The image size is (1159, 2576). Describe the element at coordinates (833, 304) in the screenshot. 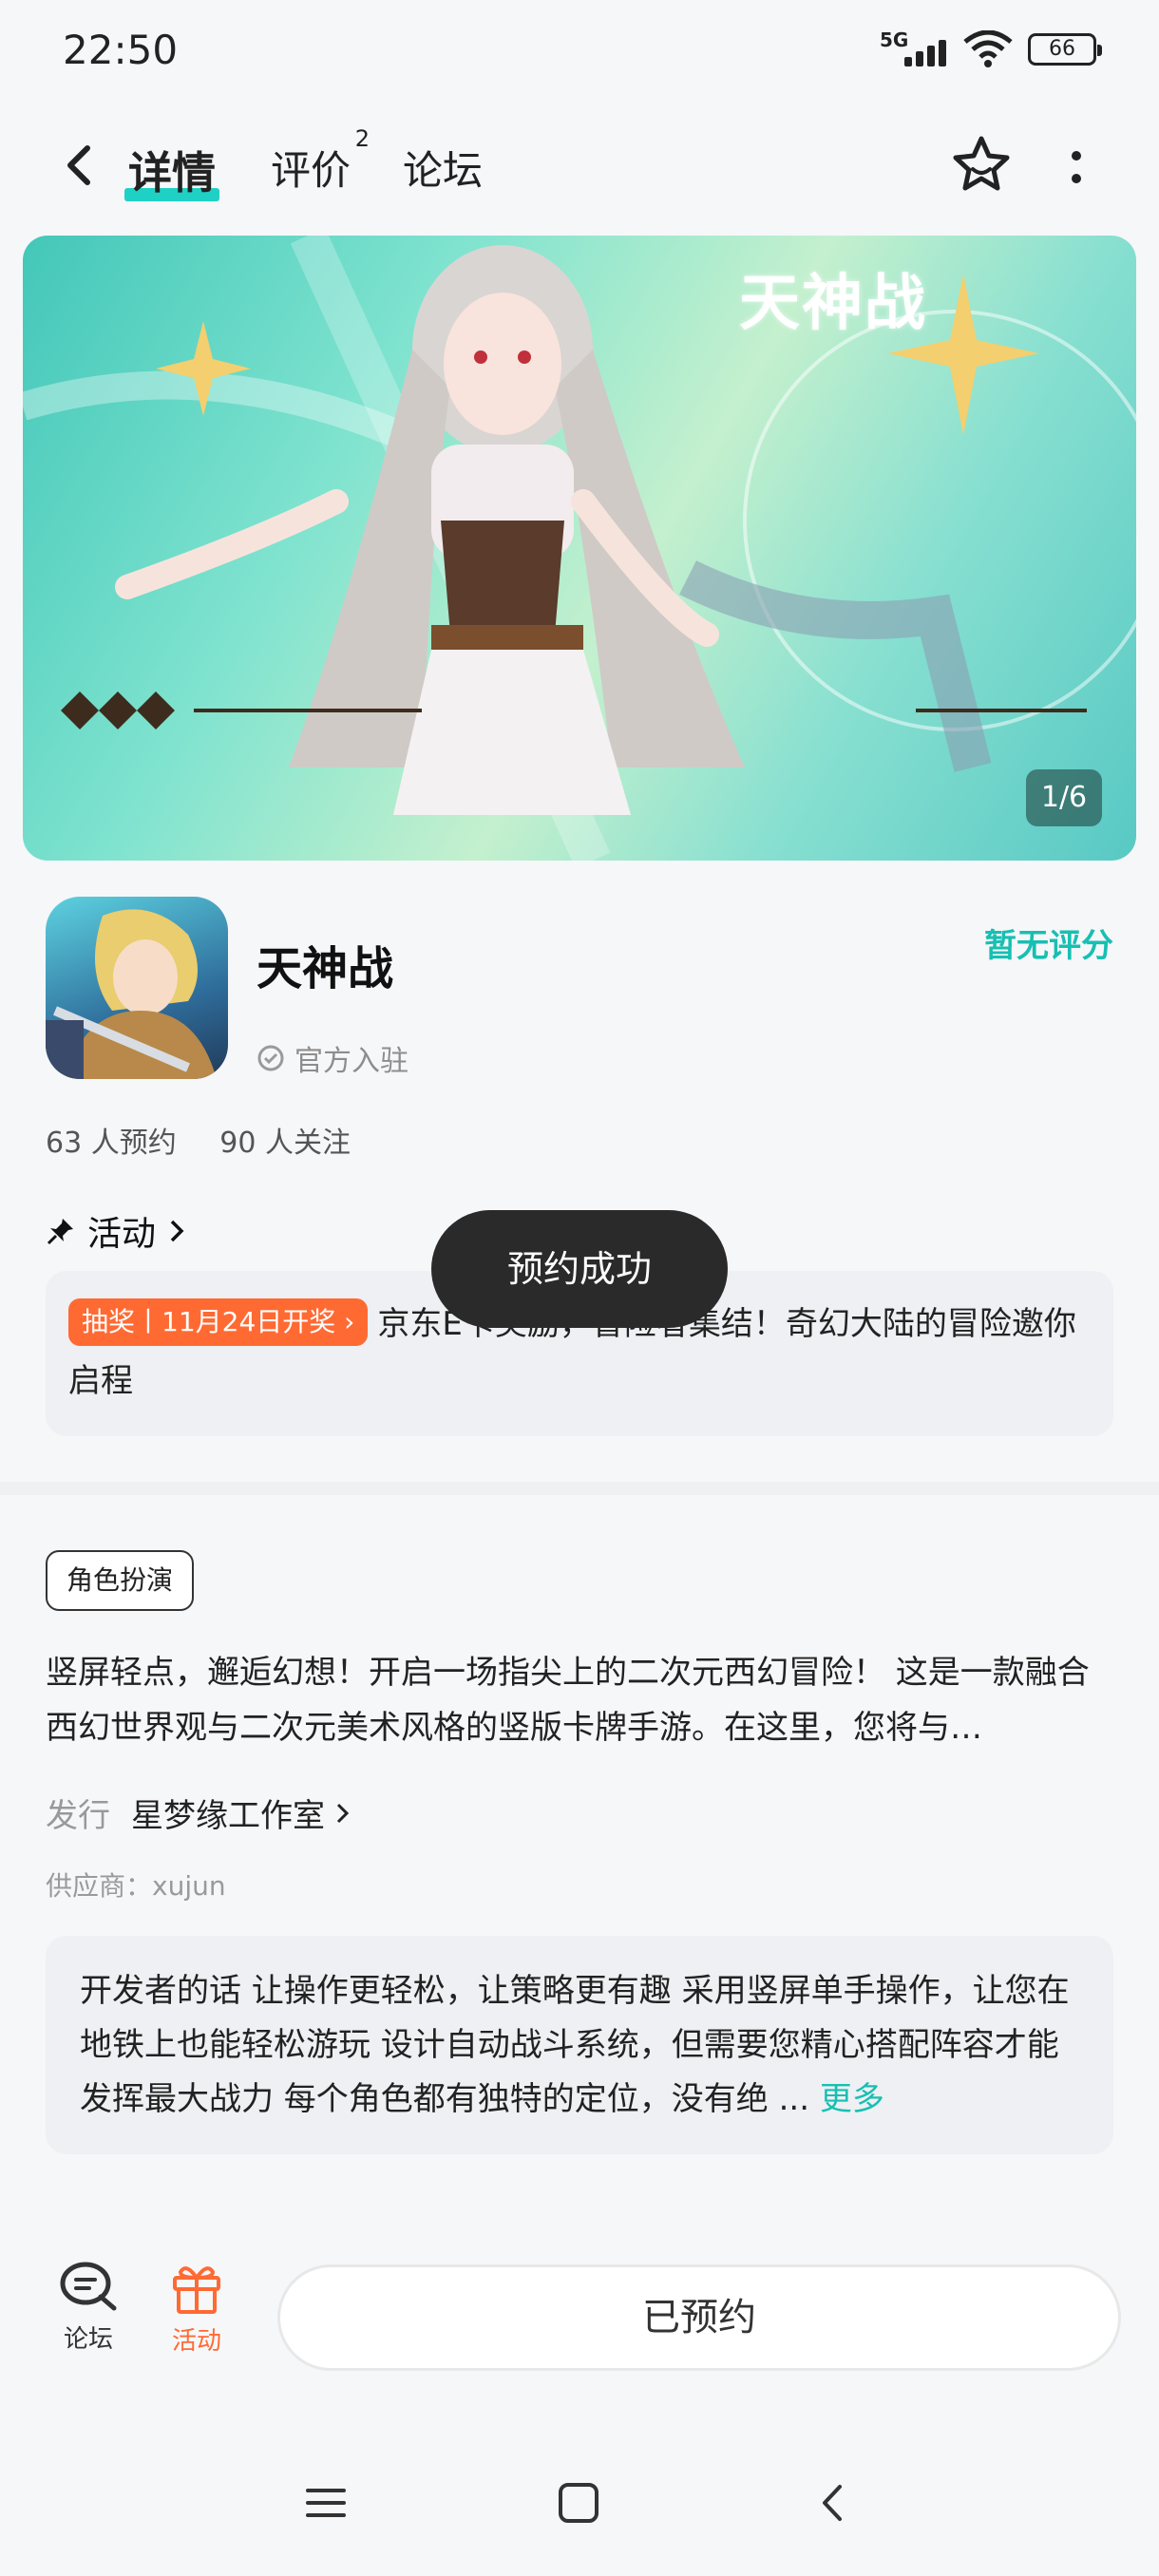

I see `banner-title-art: 天神战` at that location.